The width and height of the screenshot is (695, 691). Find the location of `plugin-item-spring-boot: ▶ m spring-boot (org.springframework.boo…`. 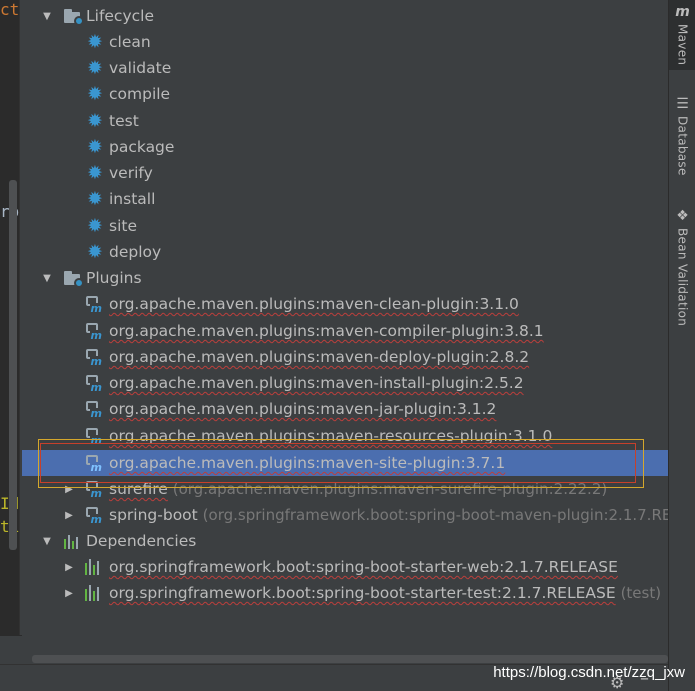

plugin-item-spring-boot: ▶ m spring-boot (org.springframework.boo… is located at coordinates (345, 515).